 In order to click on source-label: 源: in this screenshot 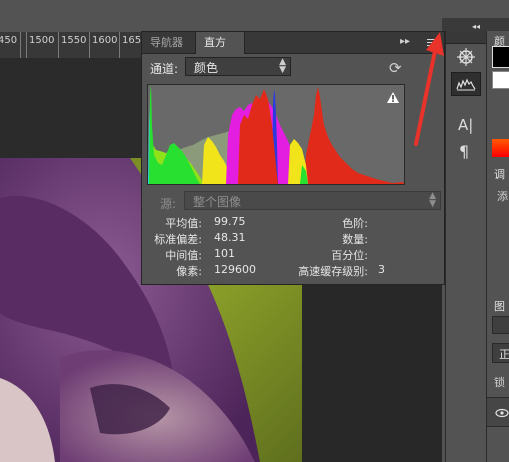, I will do `click(168, 204)`.